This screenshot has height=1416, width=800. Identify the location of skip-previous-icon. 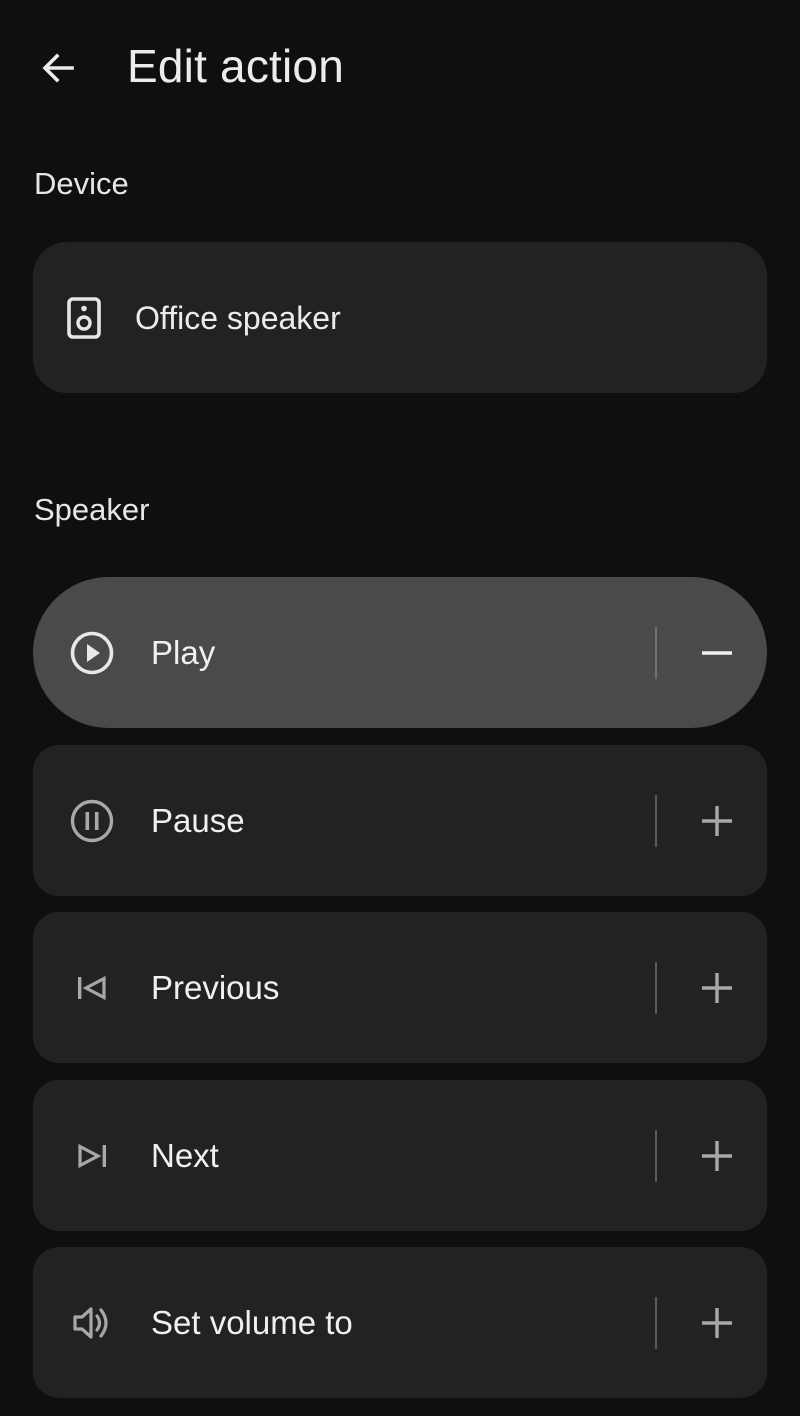
(92, 988).